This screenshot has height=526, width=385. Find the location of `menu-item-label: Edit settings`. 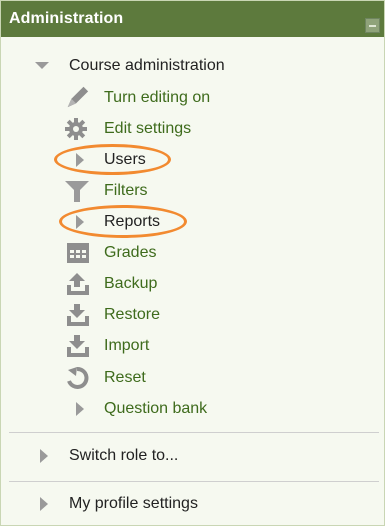

menu-item-label: Edit settings is located at coordinates (148, 128).